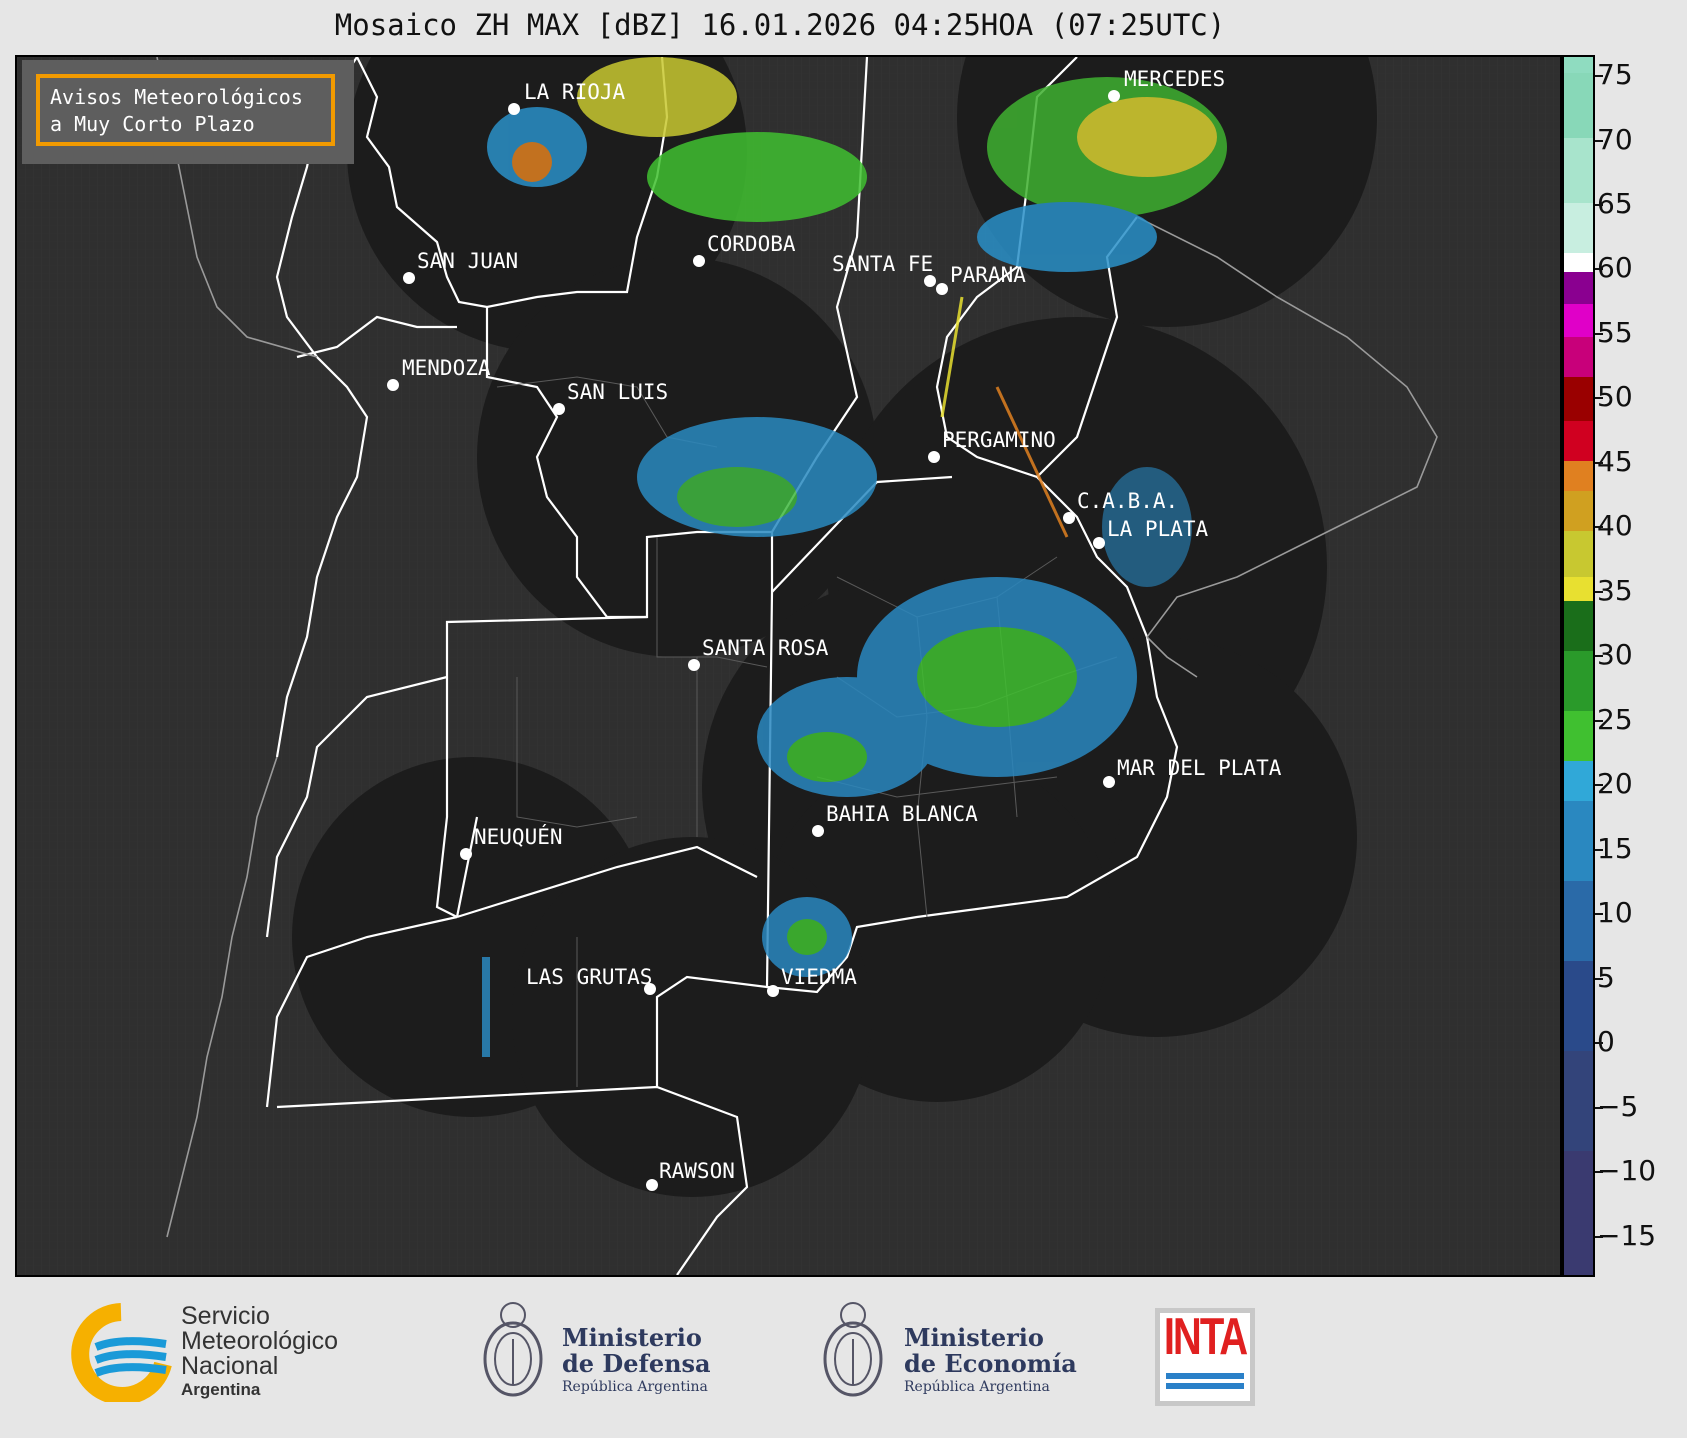 The width and height of the screenshot is (1687, 1438). I want to click on defensa-line-1: Ministerio, so click(632, 1337).